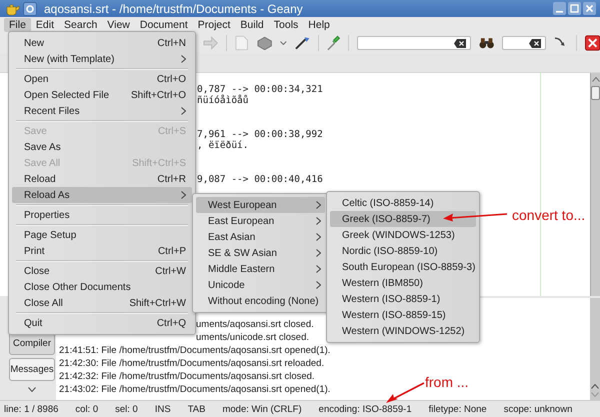  I want to click on menu-item: Unicode, so click(260, 285).